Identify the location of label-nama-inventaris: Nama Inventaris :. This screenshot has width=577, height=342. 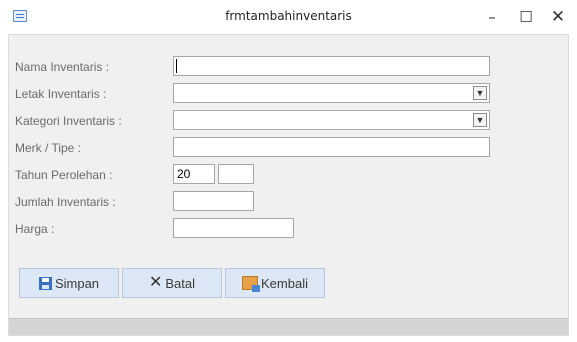
(62, 67).